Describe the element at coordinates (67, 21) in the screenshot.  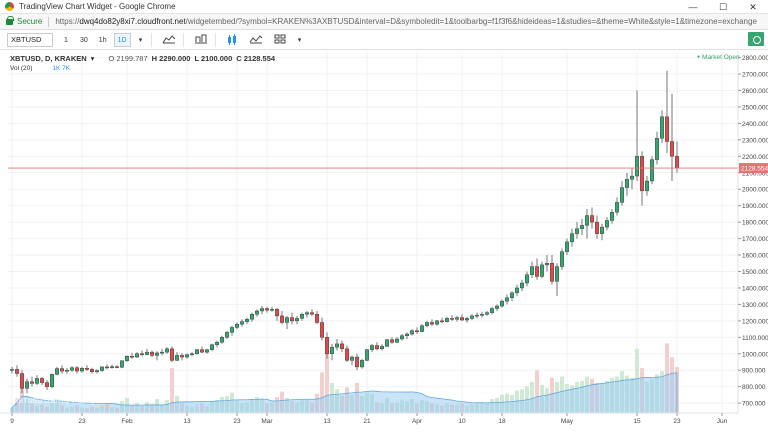
I see `url-scheme: https://` at that location.